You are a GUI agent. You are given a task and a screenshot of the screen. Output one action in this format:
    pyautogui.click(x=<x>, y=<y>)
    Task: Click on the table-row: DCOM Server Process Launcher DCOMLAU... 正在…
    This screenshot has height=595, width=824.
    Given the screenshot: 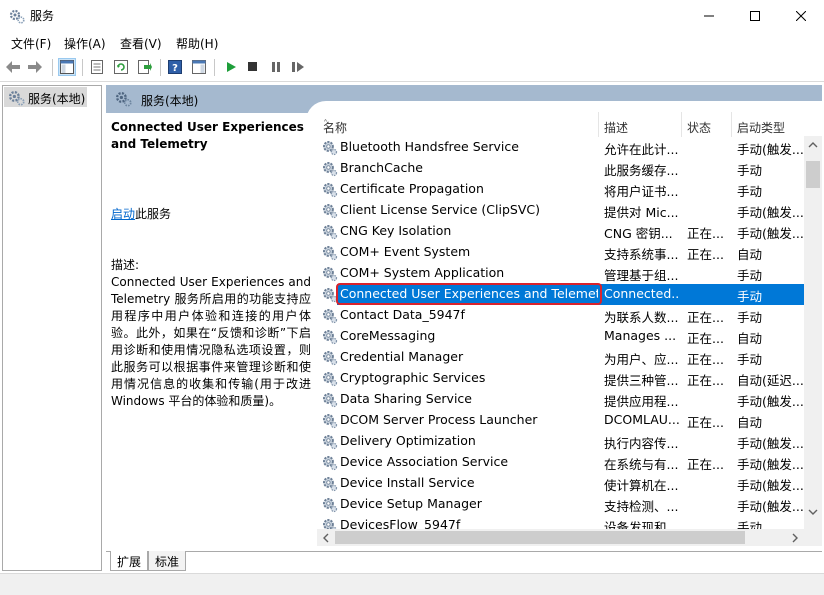 What is the action you would take?
    pyautogui.click(x=560, y=420)
    